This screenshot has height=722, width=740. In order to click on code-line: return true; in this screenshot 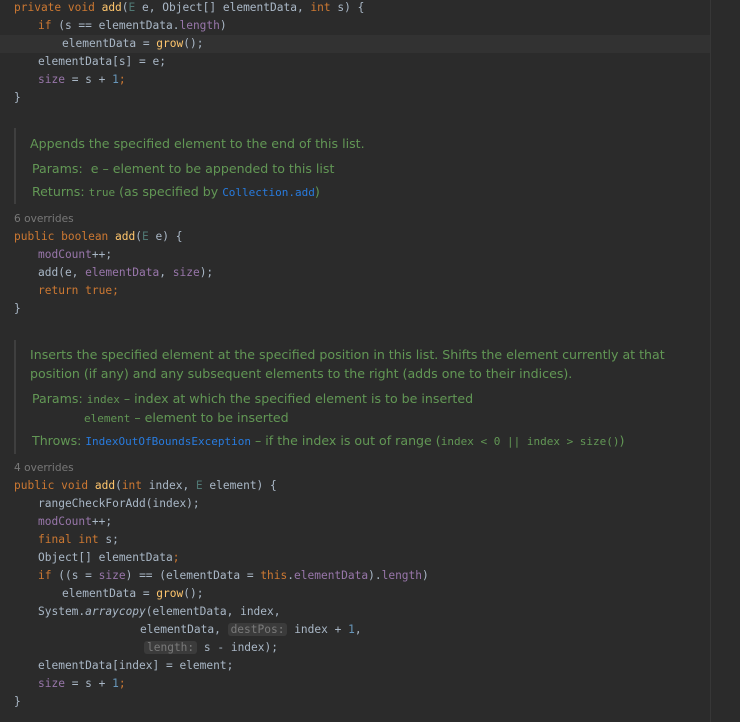, I will do `click(78, 291)`.